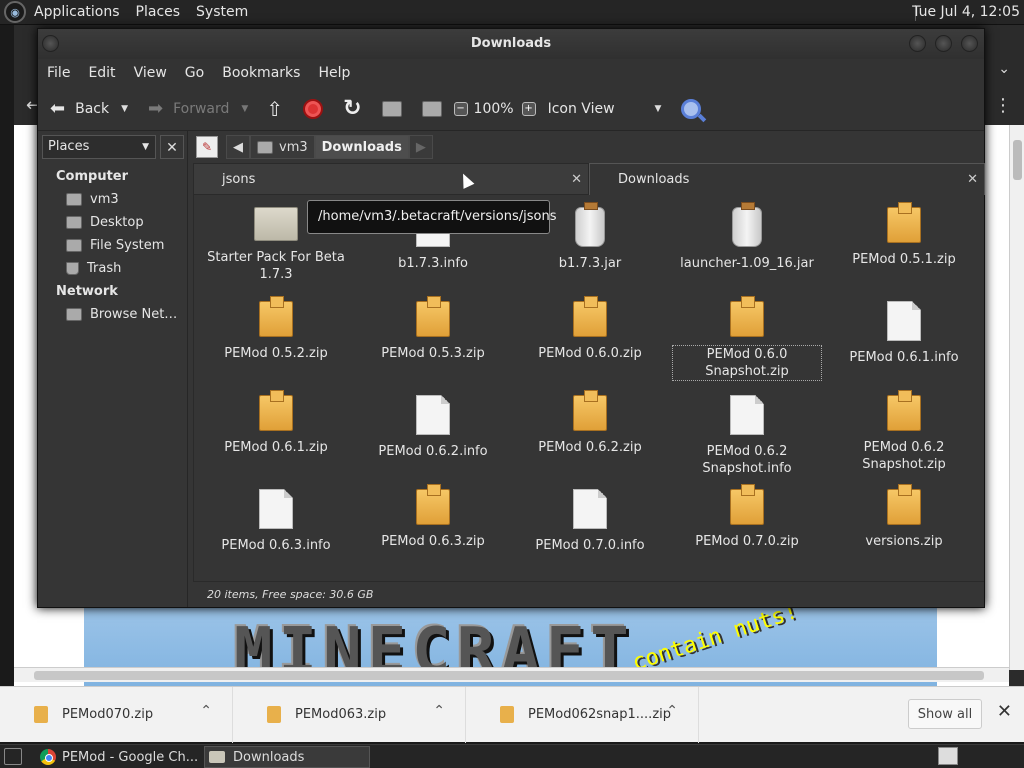 The height and width of the screenshot is (768, 1024). I want to click on close-sidebar-button: ✕, so click(172, 147).